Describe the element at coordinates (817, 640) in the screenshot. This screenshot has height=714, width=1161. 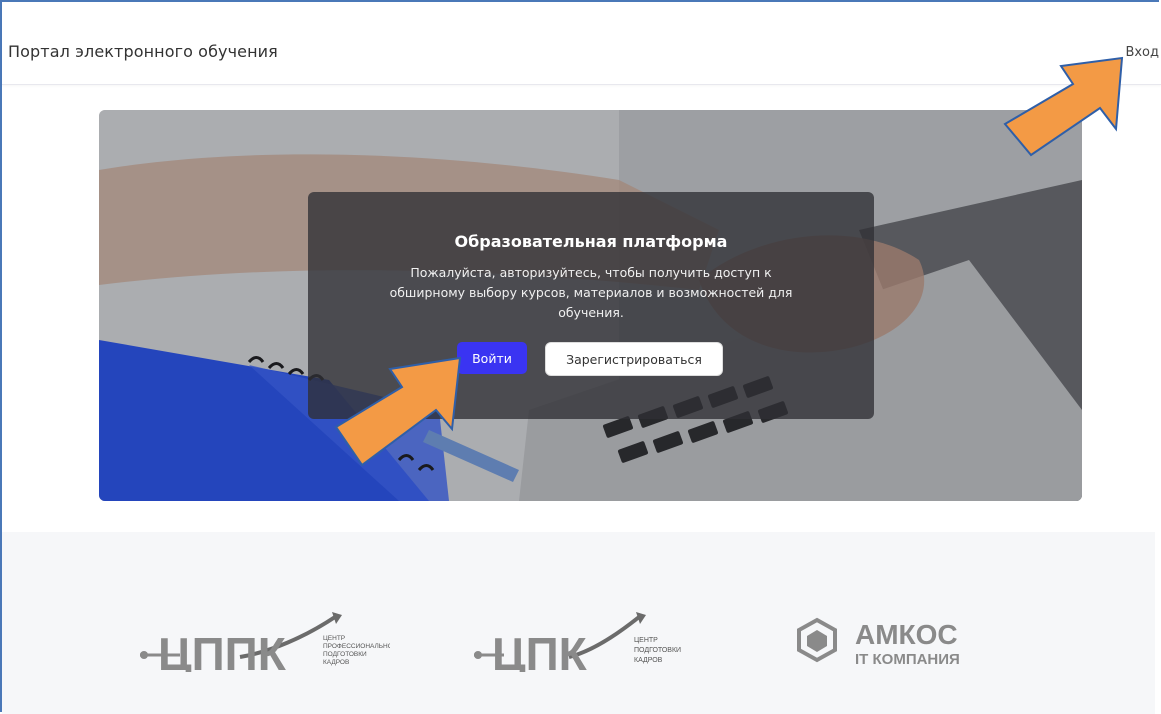
I see `amkos-cube-icon` at that location.